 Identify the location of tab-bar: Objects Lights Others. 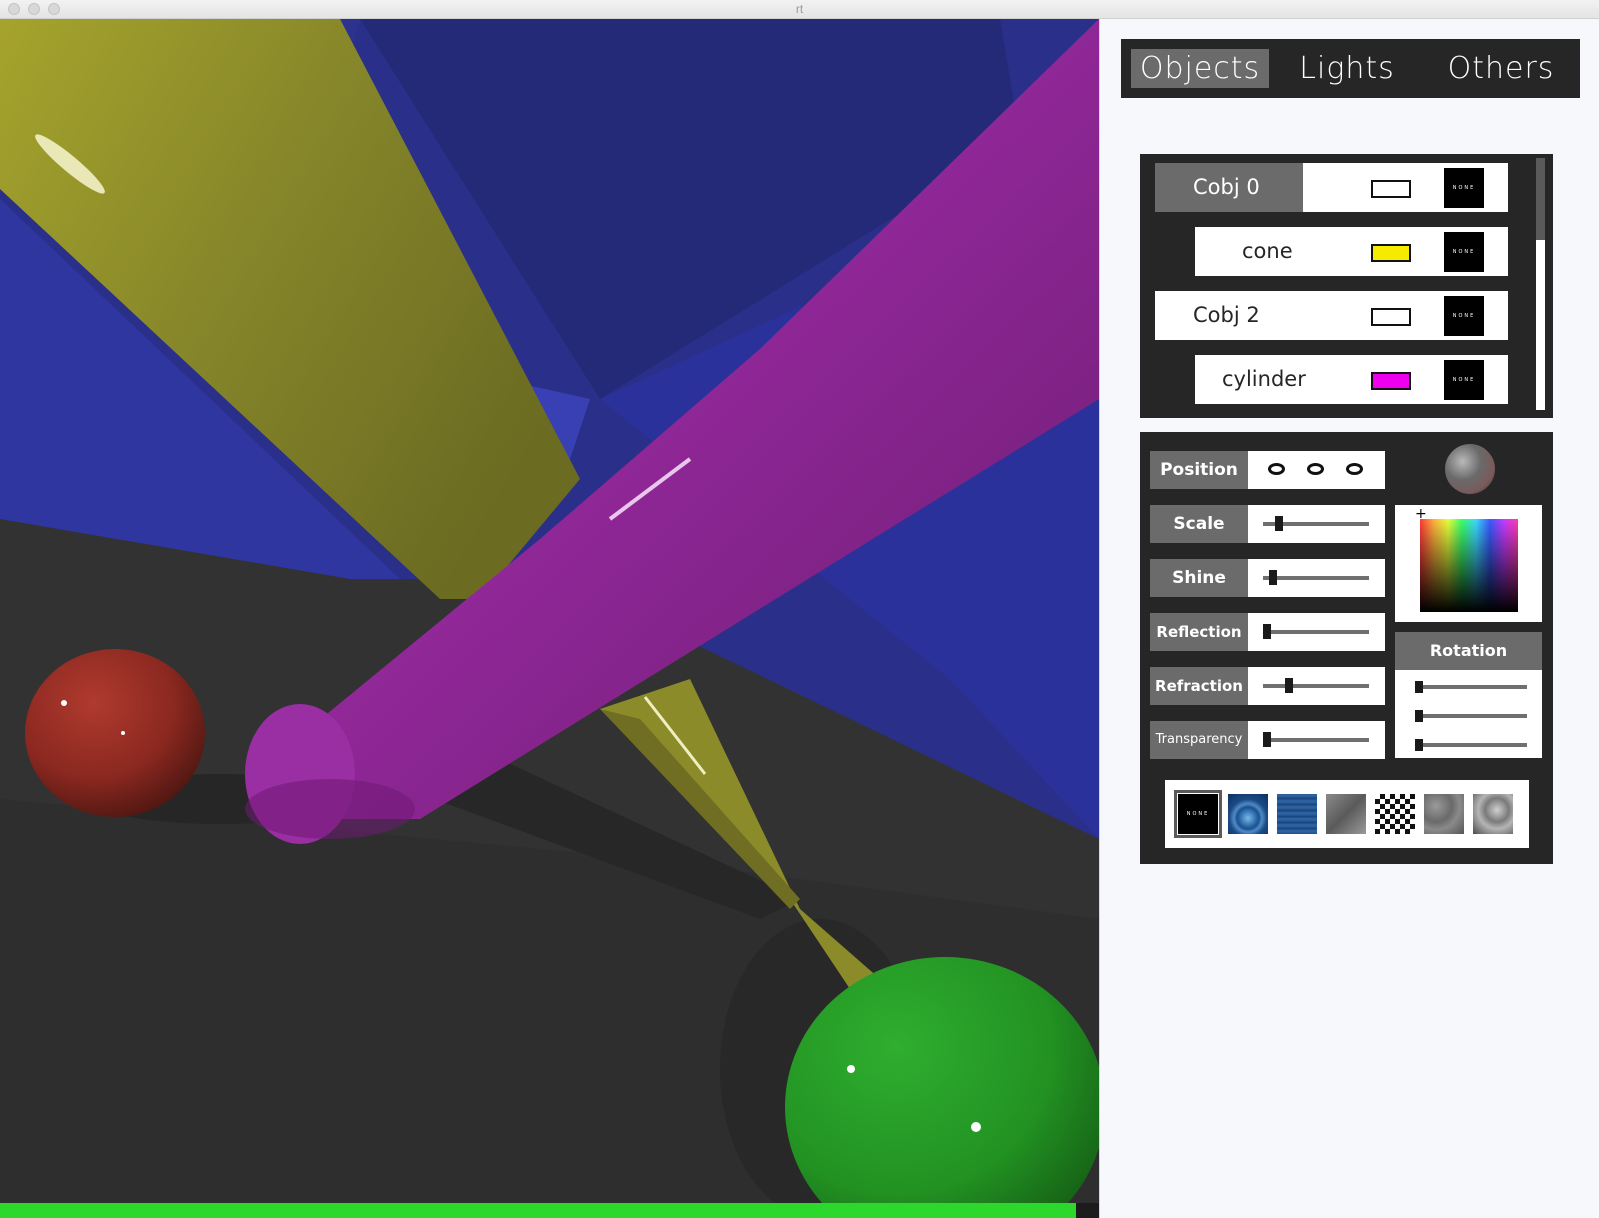
(1350, 68).